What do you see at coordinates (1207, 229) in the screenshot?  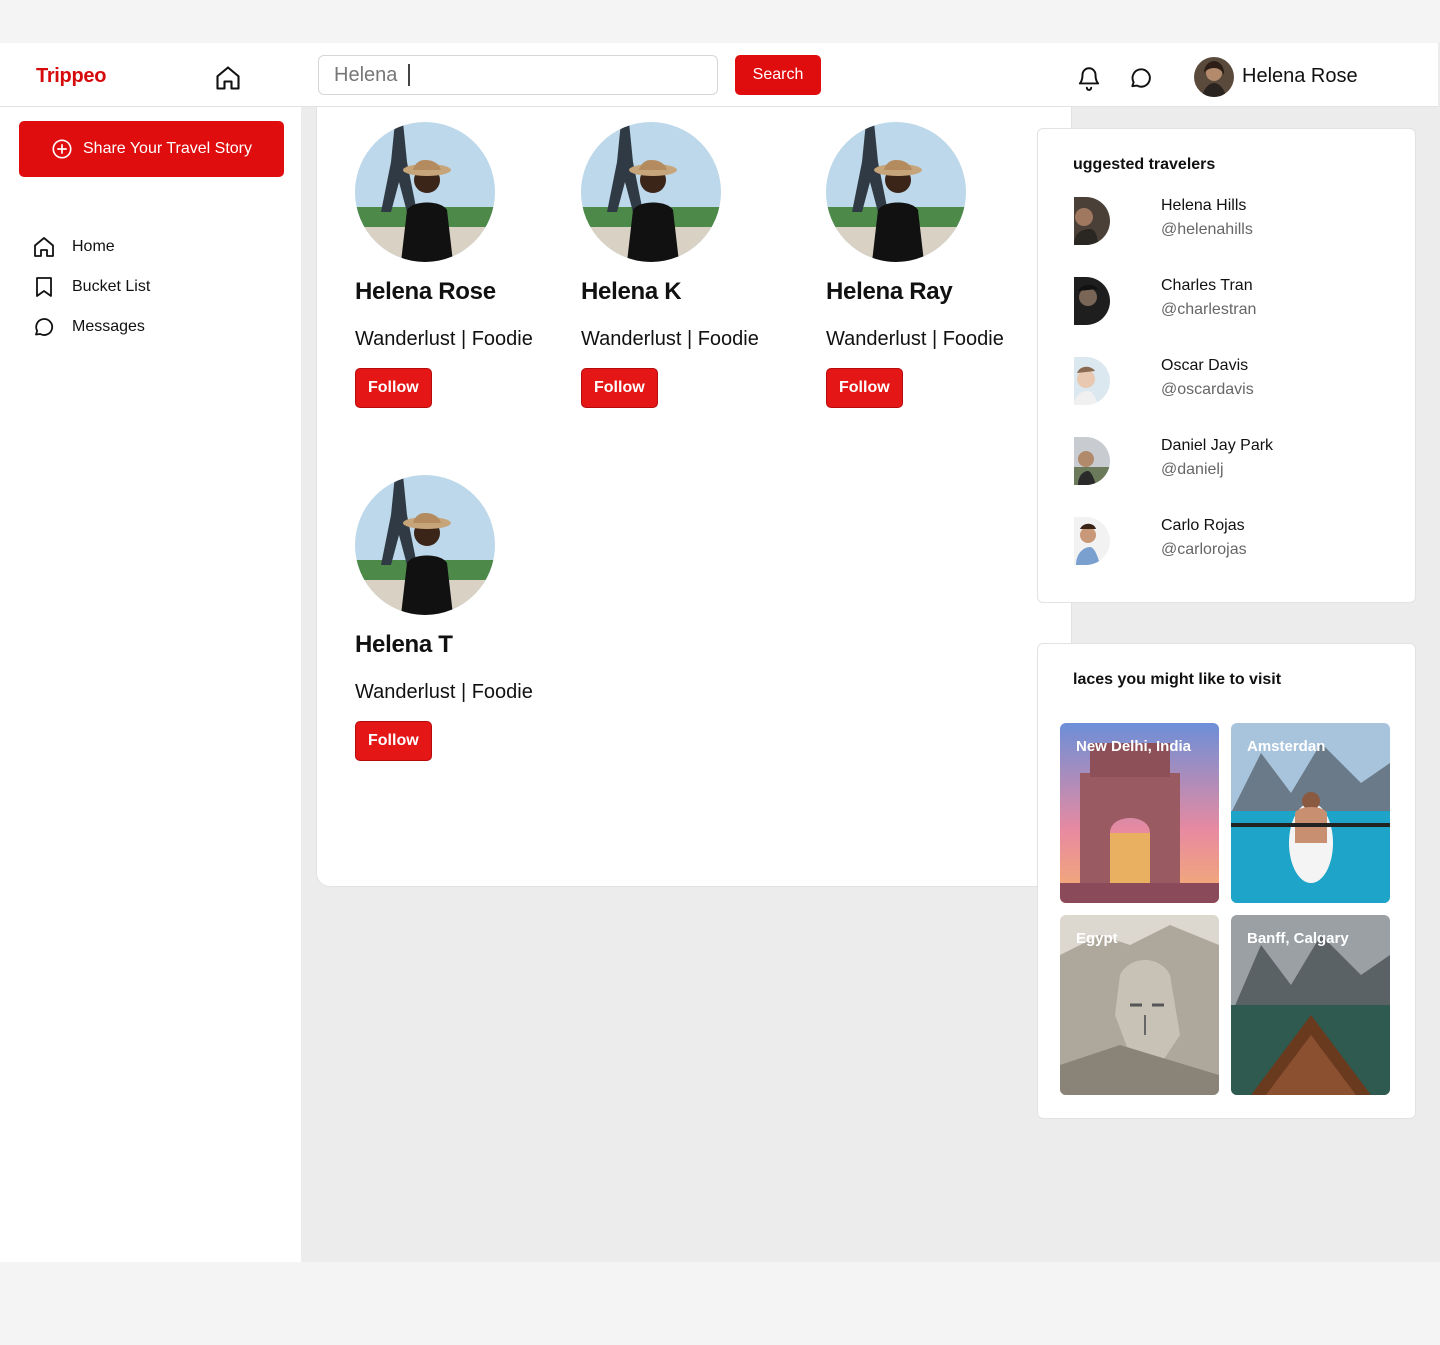 I see `traveler-handle: @helenahills` at bounding box center [1207, 229].